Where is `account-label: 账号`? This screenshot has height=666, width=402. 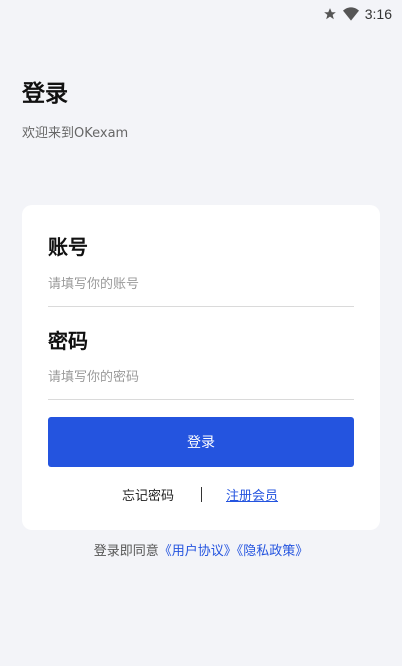 account-label: 账号 is located at coordinates (68, 247).